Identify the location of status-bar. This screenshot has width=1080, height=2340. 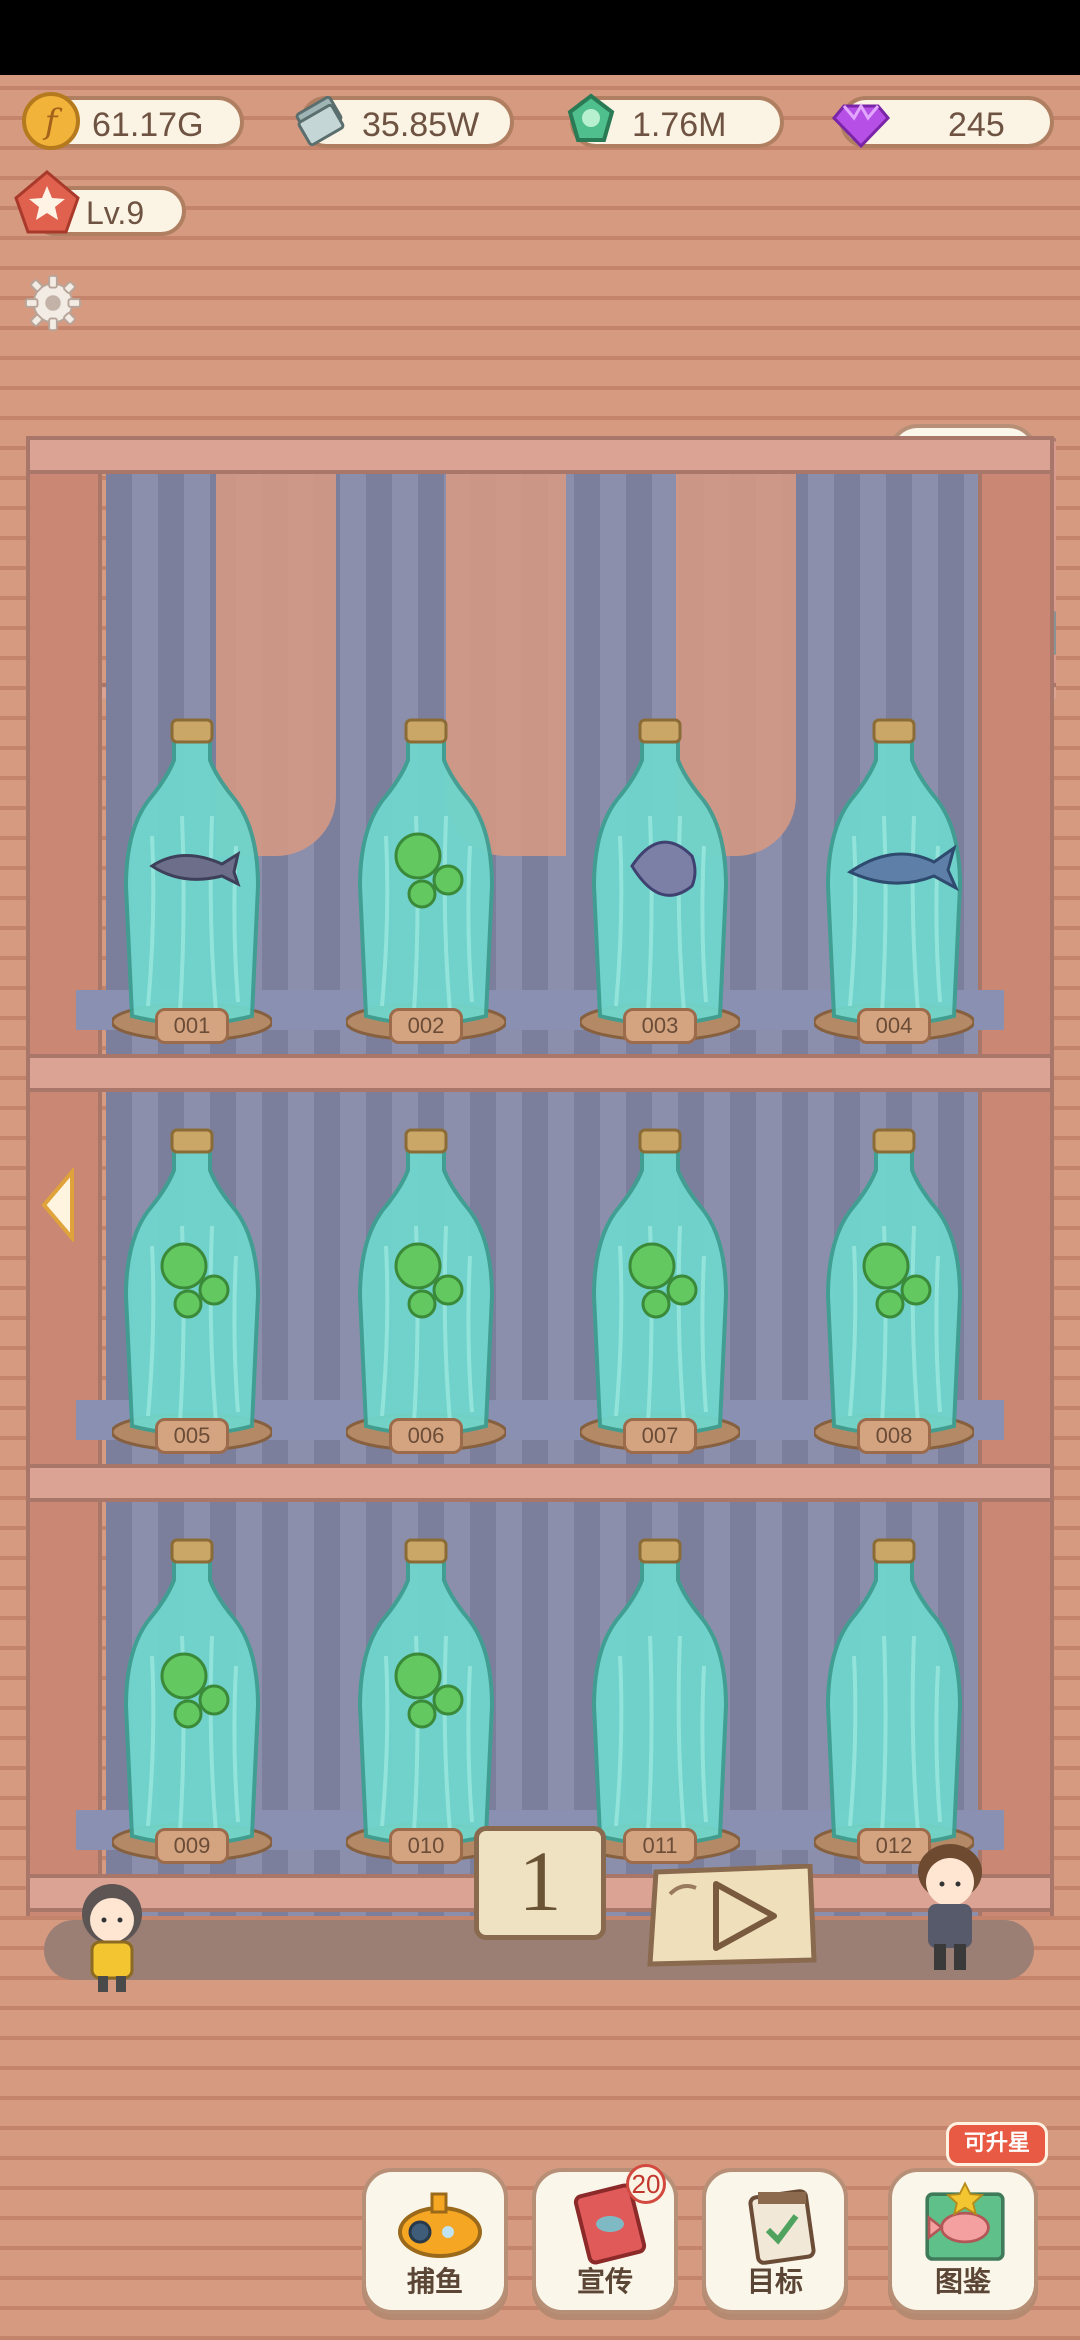
(540, 37).